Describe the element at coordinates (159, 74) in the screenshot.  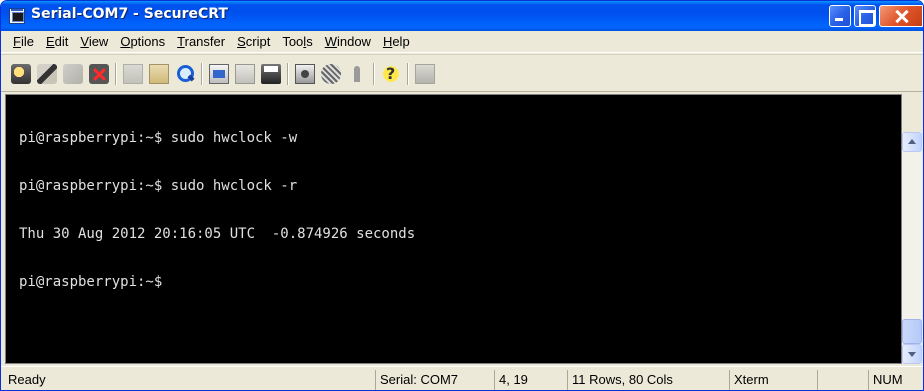
I see `paste-icon` at that location.